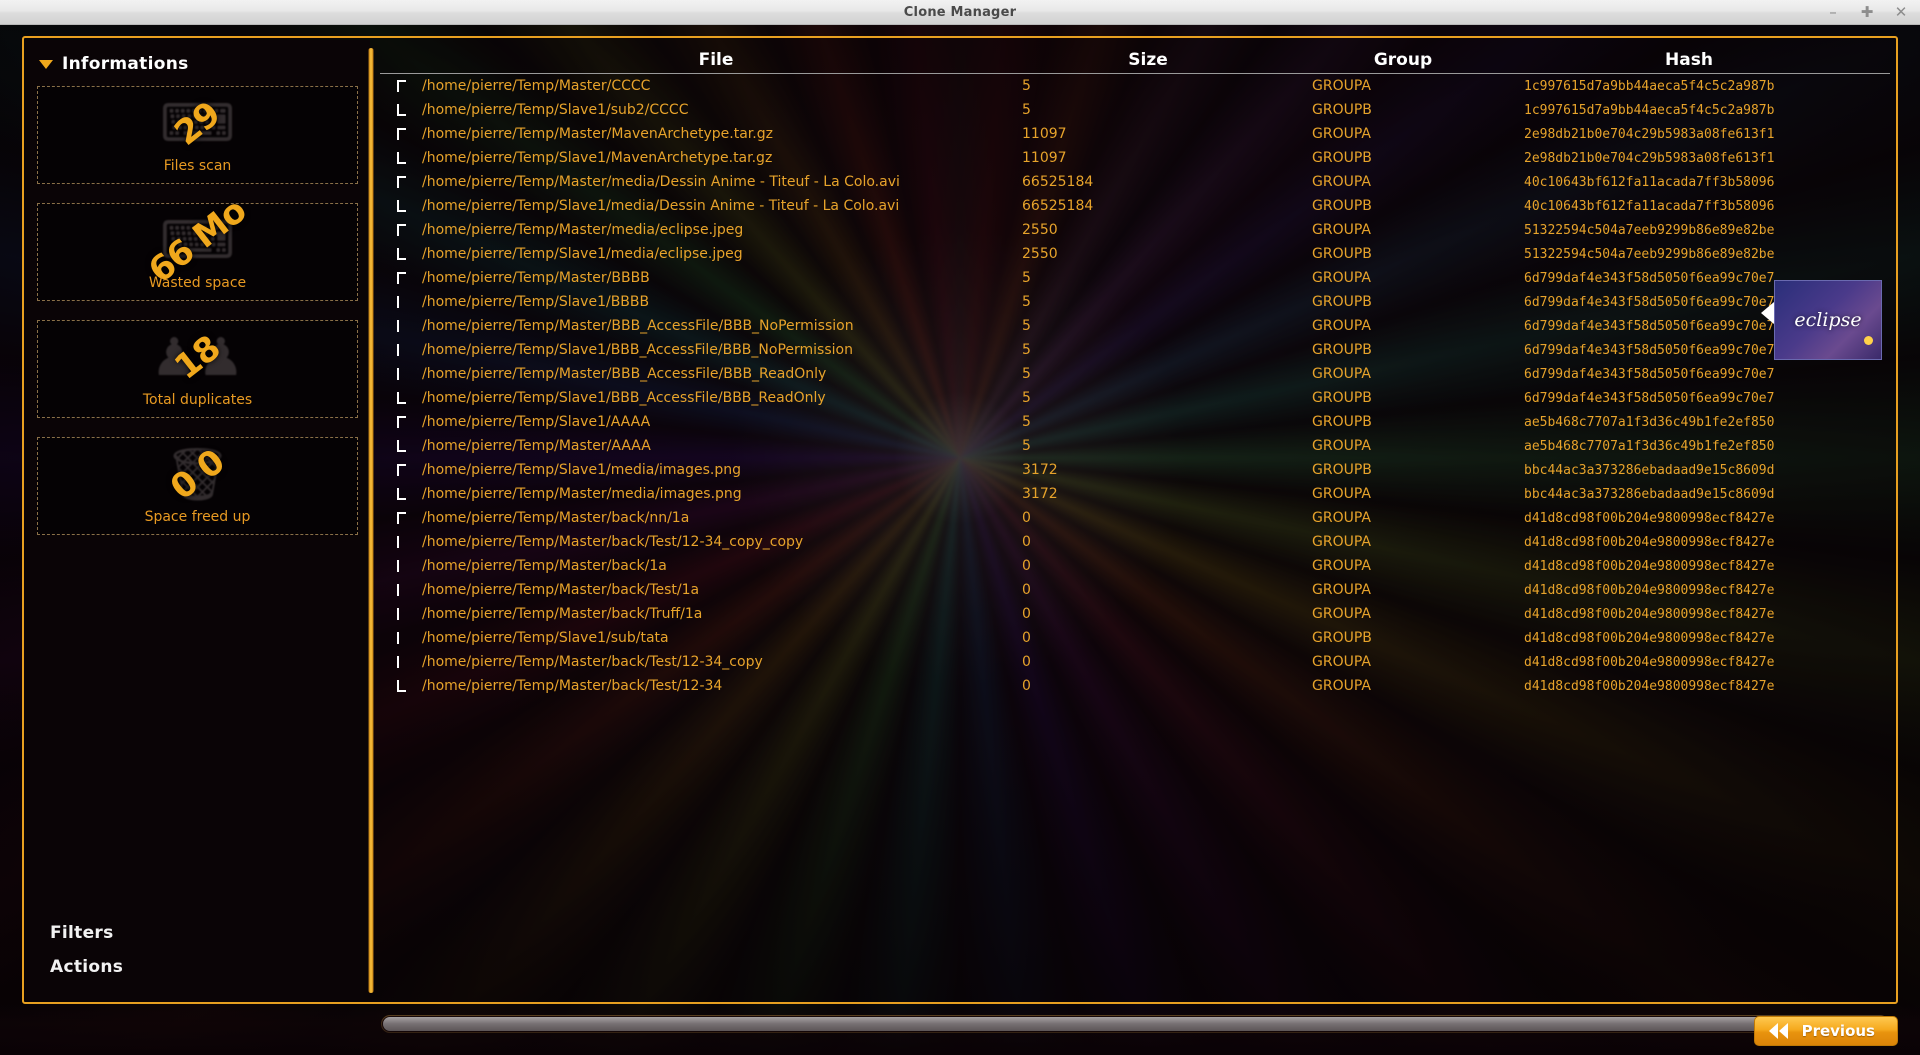 Image resolution: width=1920 pixels, height=1055 pixels. I want to click on sidebar-footer: Filters Actions, so click(197, 958).